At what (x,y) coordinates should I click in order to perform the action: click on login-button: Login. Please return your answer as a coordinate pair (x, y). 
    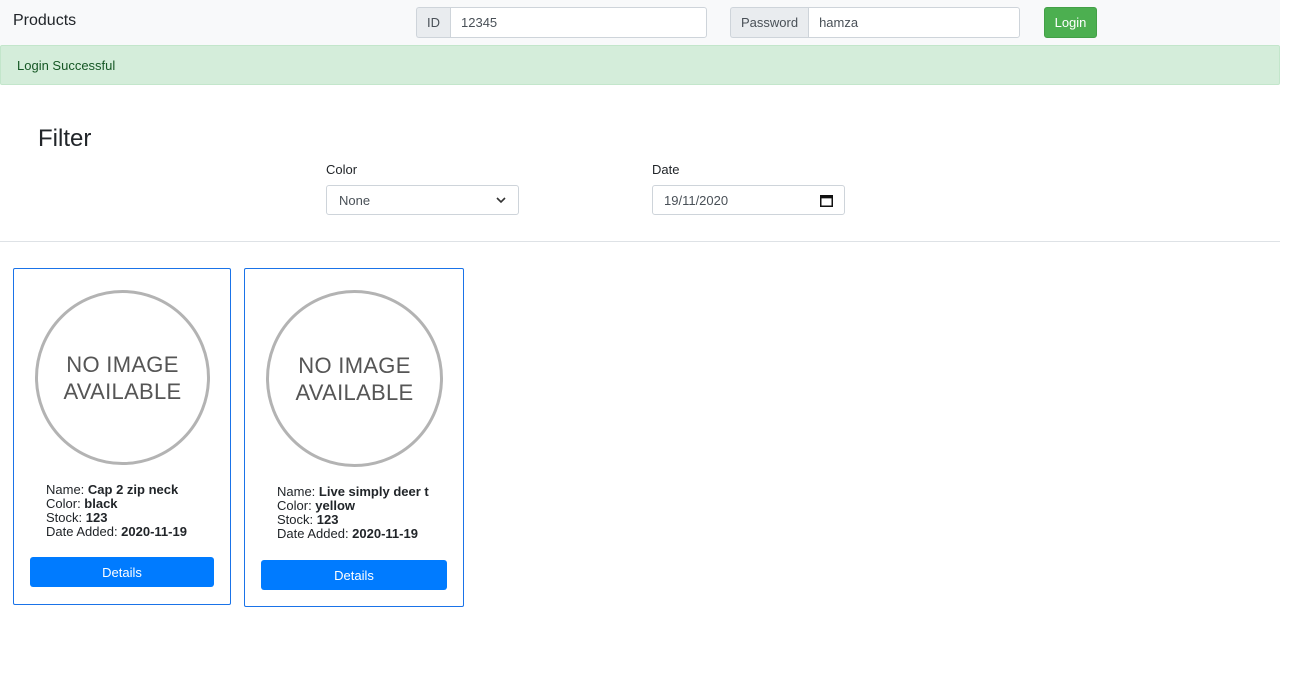
    Looking at the image, I should click on (1070, 22).